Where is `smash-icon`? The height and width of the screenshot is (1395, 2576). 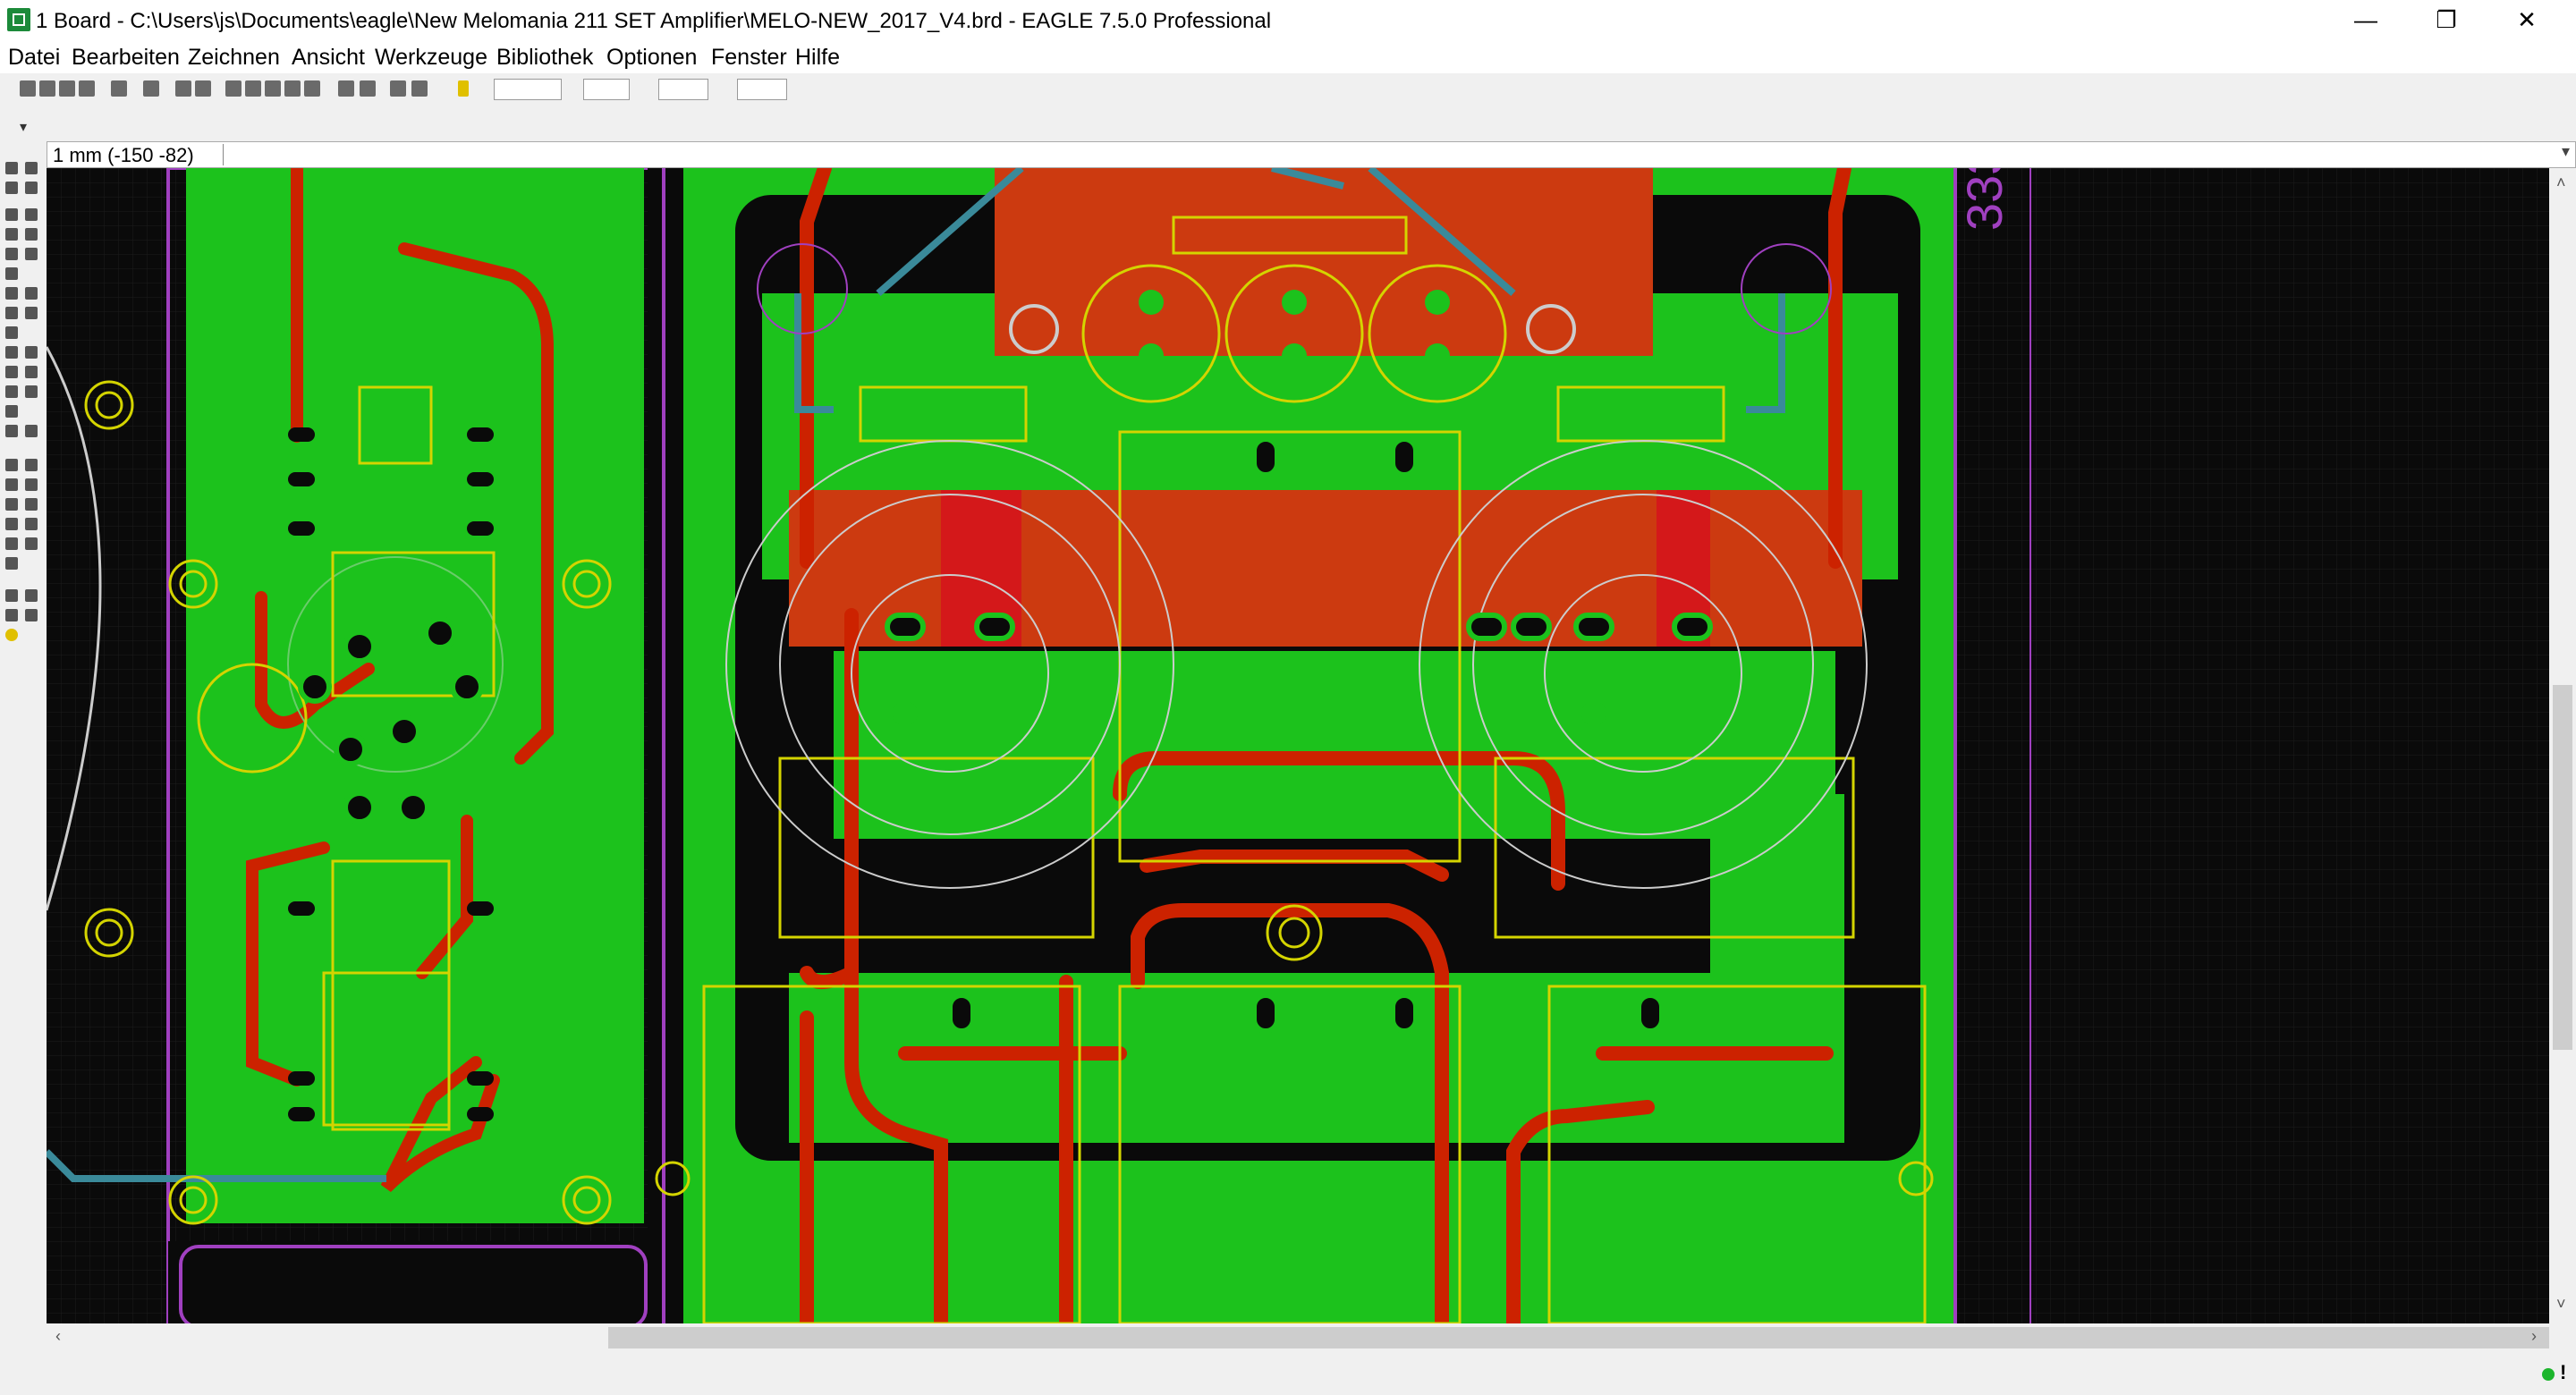 smash-icon is located at coordinates (11, 352).